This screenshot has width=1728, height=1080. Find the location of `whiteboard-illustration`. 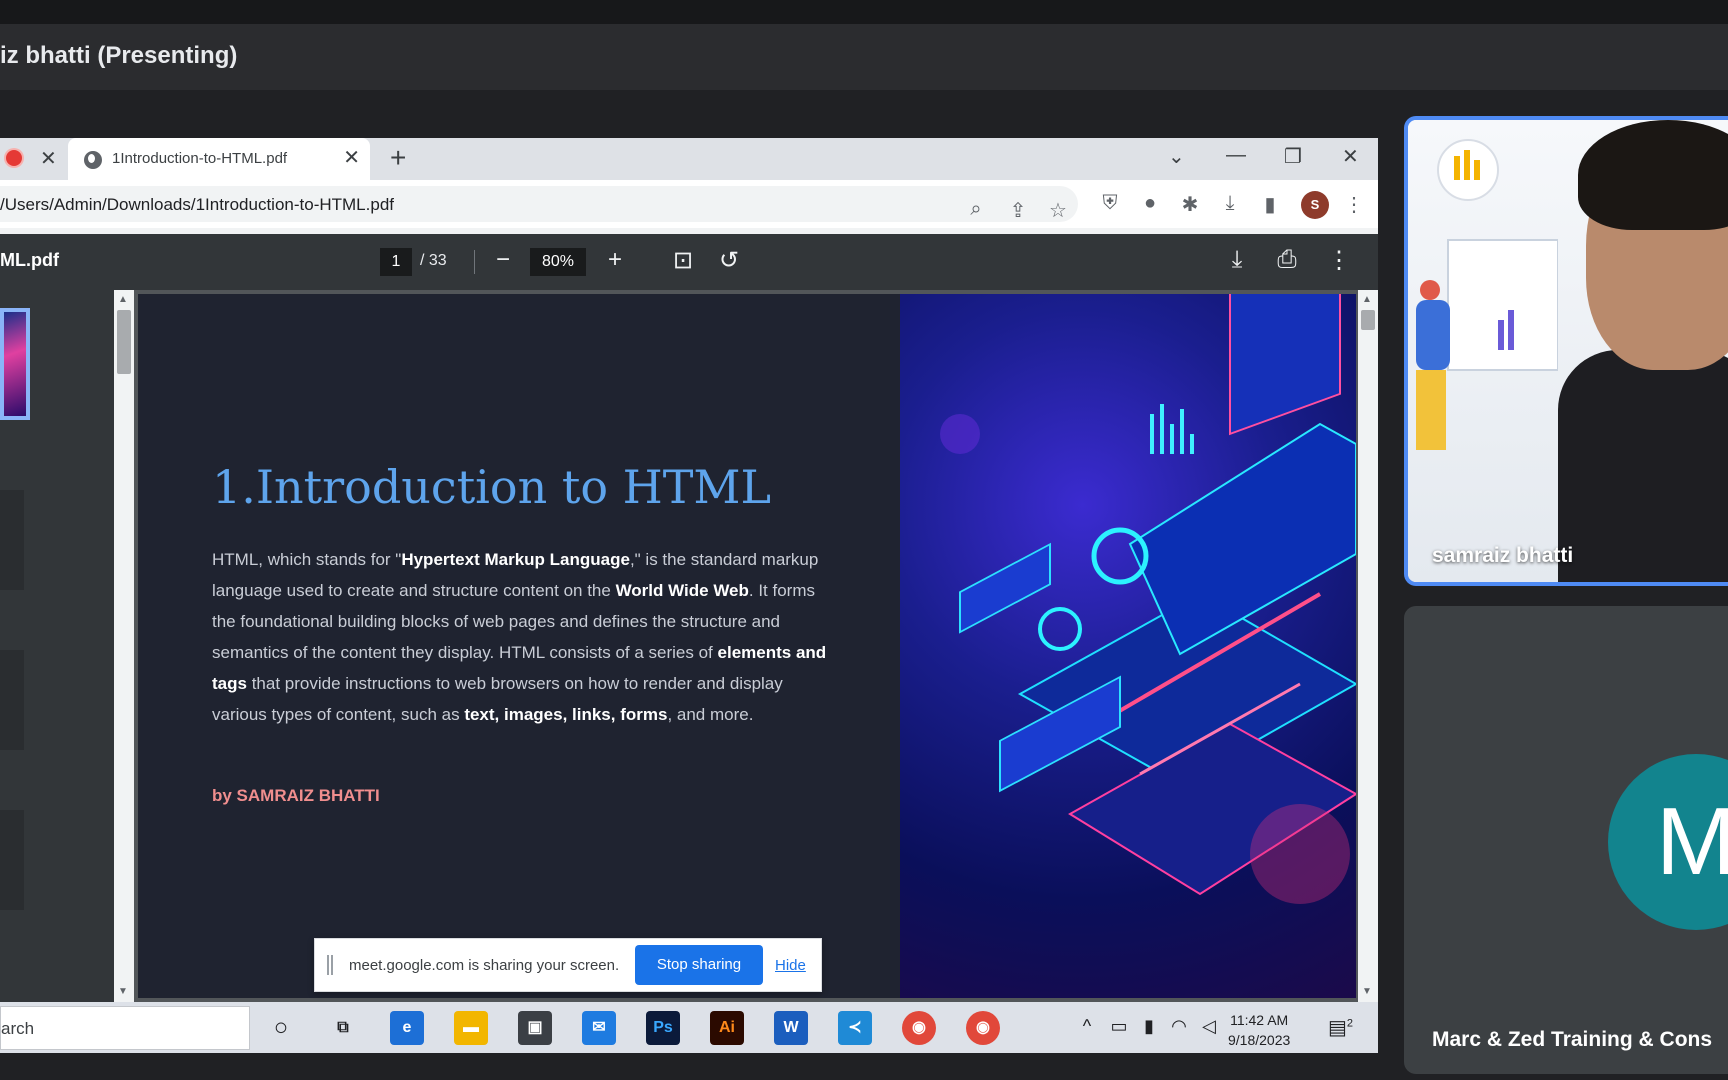

whiteboard-illustration is located at coordinates (1487, 294).